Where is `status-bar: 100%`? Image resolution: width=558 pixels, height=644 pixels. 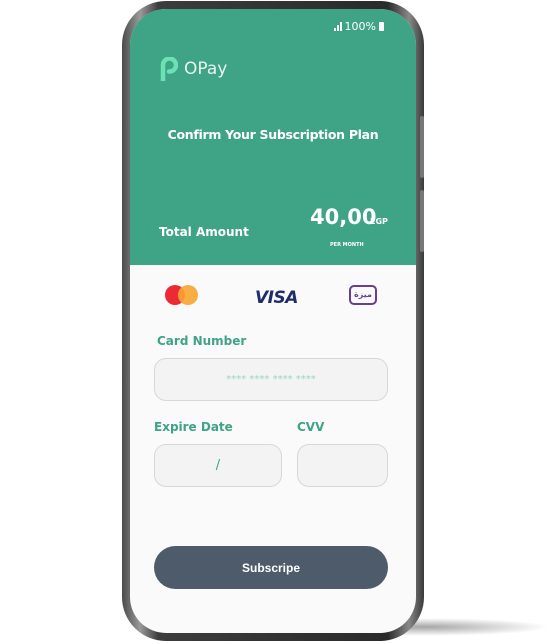 status-bar: 100% is located at coordinates (358, 26).